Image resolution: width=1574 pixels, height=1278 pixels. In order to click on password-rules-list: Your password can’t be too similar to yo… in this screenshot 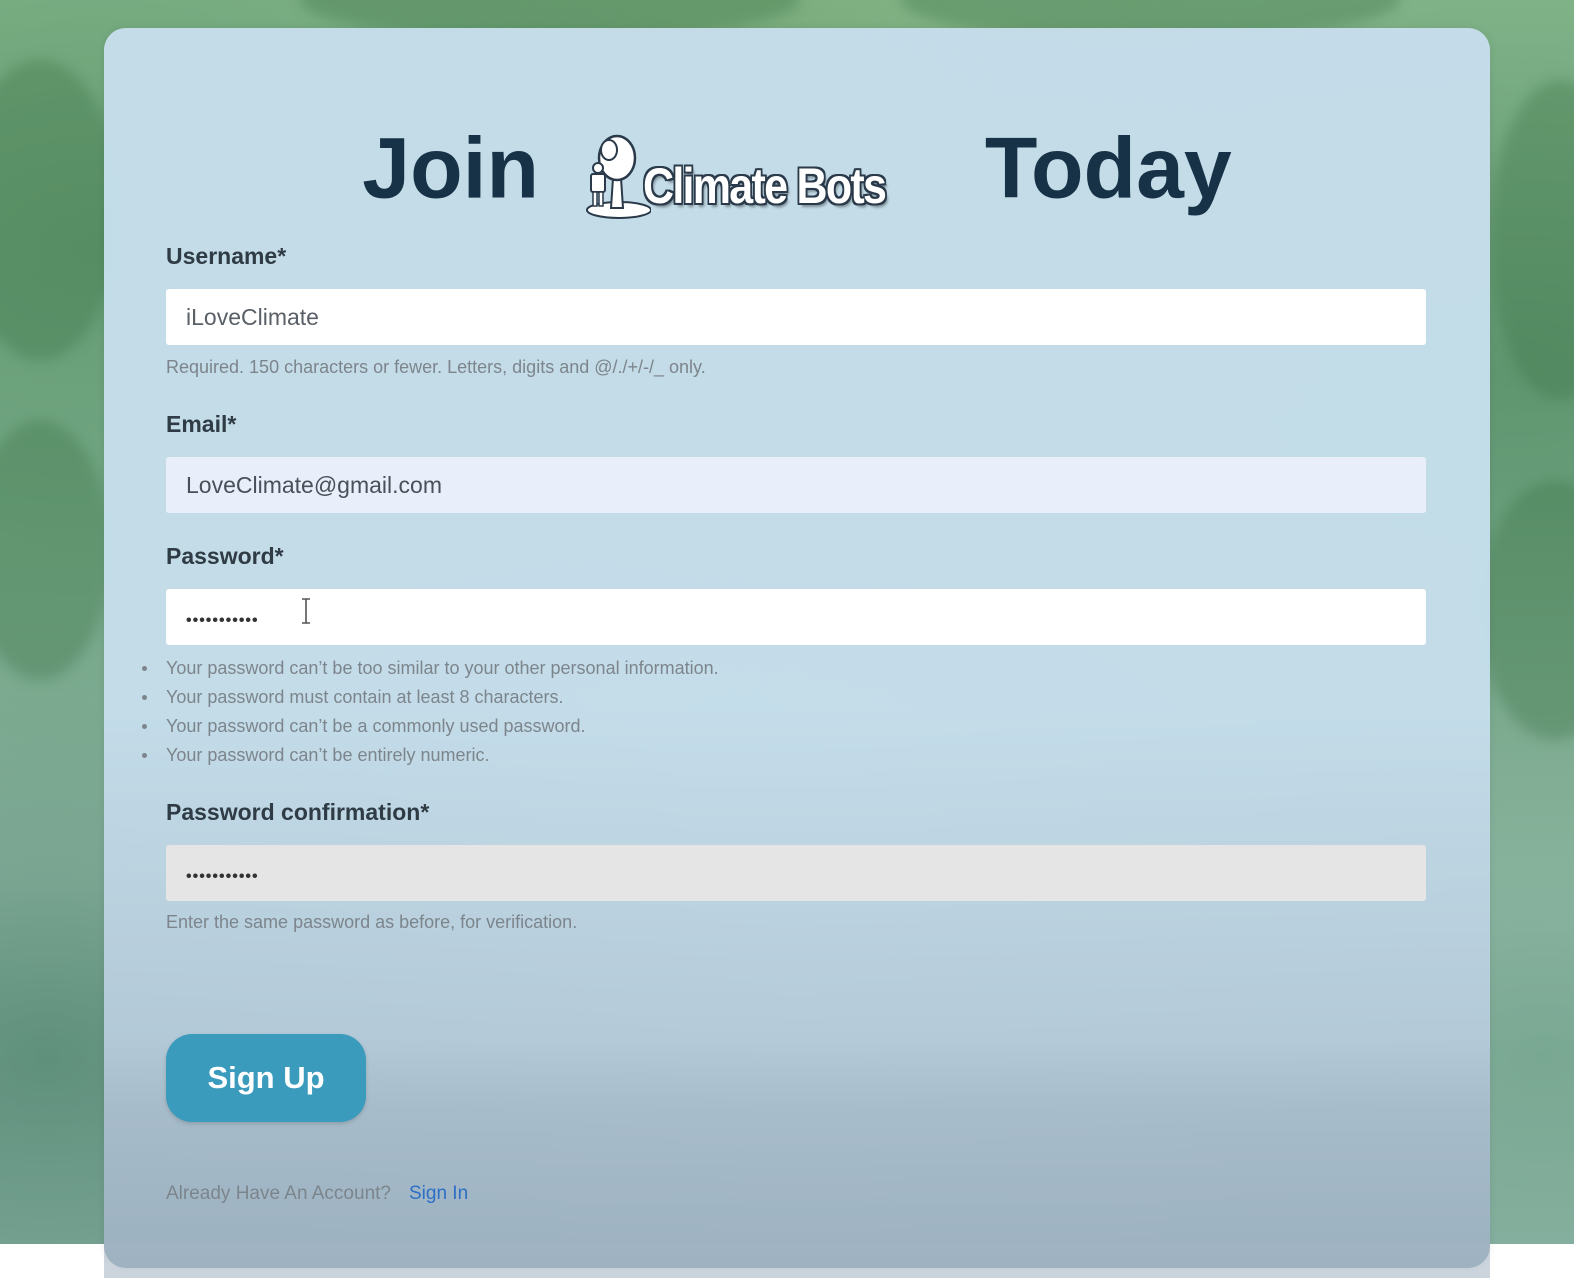, I will do `click(430, 712)`.